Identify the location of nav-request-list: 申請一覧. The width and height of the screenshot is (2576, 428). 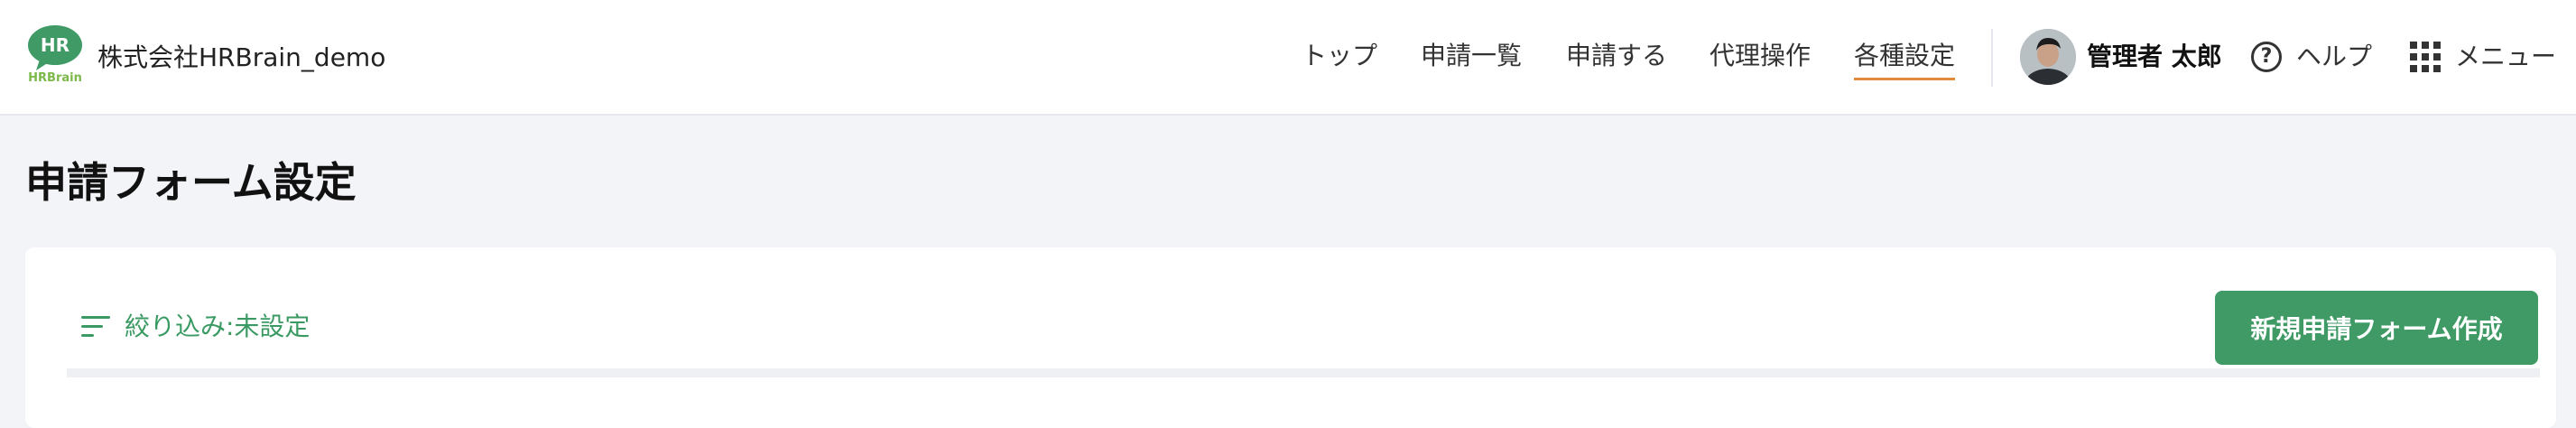
(1472, 57).